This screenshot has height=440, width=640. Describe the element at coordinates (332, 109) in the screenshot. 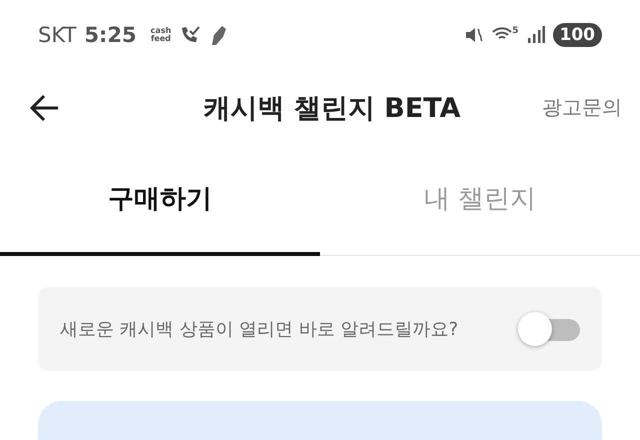

I see `page-title: 캐시백 챌린지 BETA` at that location.